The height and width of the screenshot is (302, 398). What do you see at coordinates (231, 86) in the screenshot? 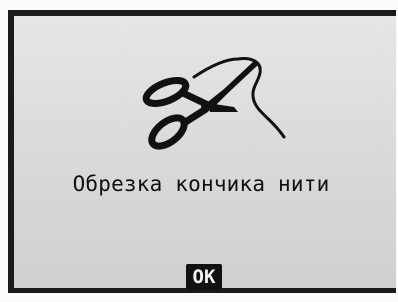
I see `blade-upper` at bounding box center [231, 86].